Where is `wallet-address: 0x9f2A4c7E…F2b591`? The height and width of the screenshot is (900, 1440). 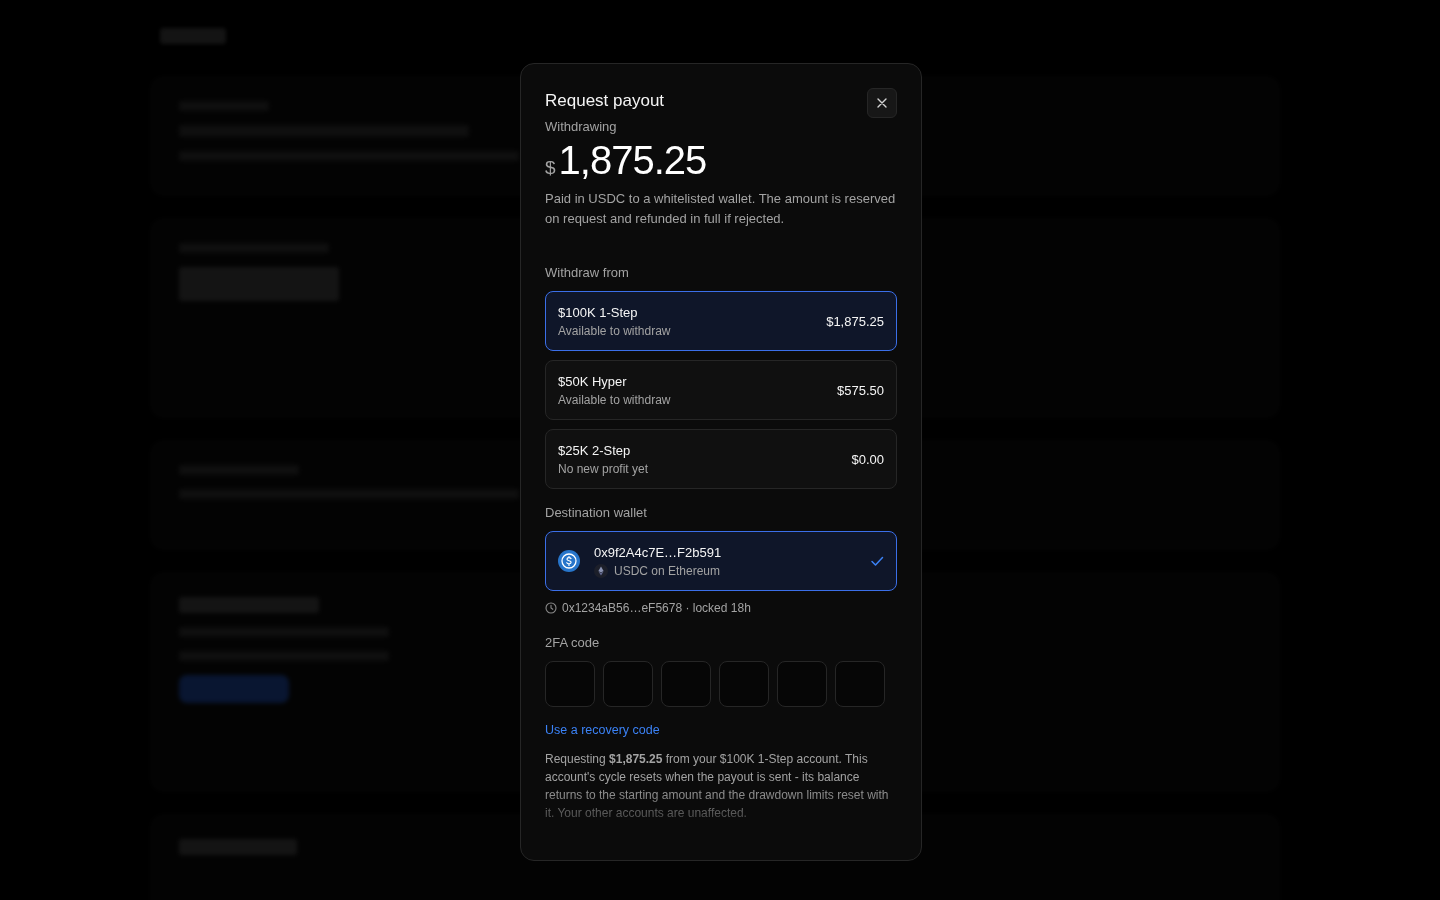 wallet-address: 0x9f2A4c7E…F2b591 is located at coordinates (658, 552).